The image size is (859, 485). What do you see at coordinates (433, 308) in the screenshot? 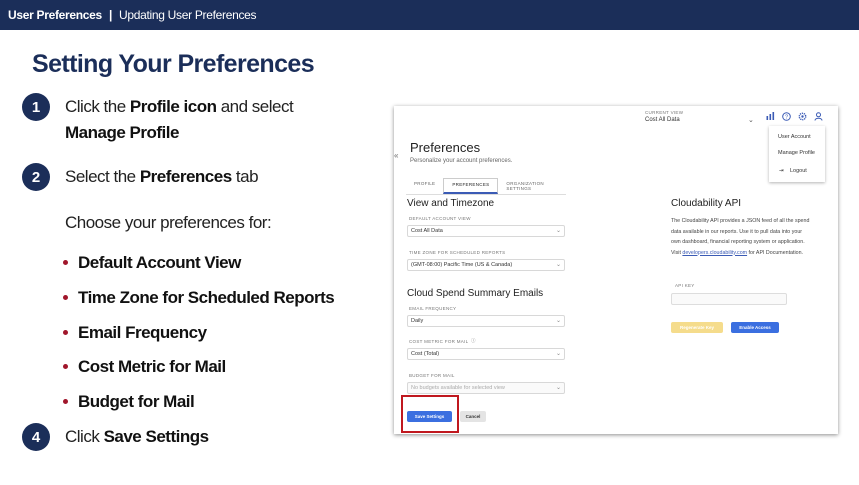
I see `email-frequency-label: EMAIL FREQUENCY` at bounding box center [433, 308].